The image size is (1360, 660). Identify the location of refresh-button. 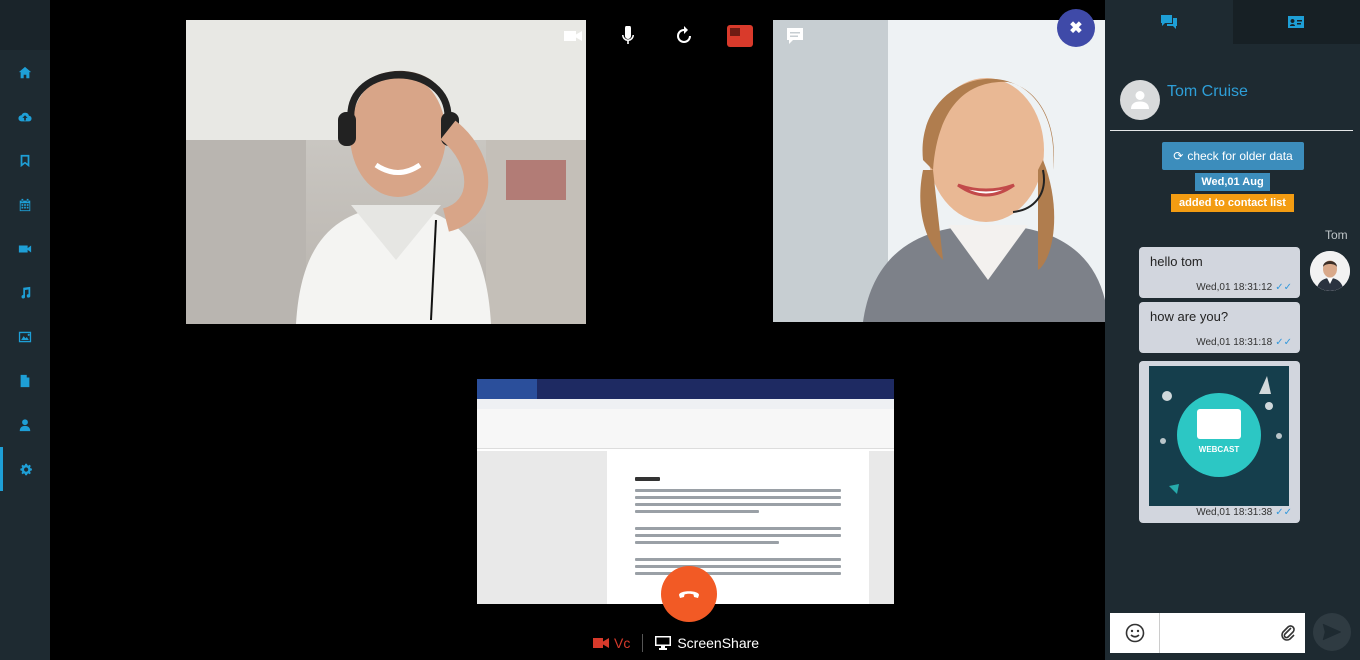
(684, 36).